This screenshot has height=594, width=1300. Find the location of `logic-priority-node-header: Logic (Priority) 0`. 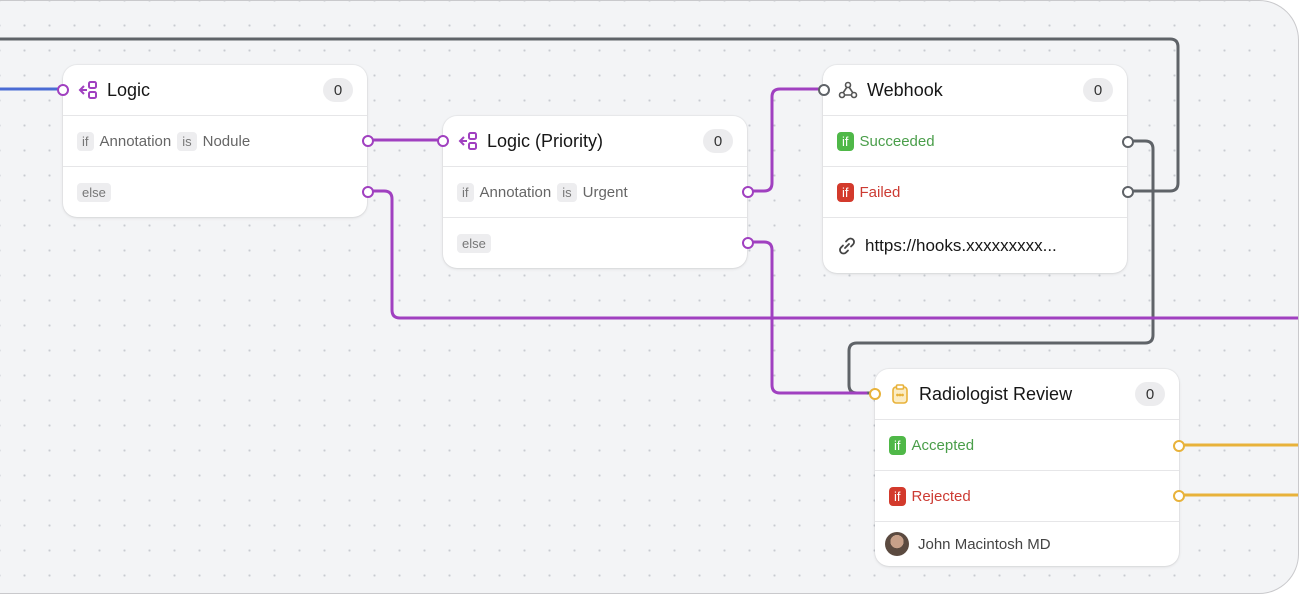

logic-priority-node-header: Logic (Priority) 0 is located at coordinates (595, 141).